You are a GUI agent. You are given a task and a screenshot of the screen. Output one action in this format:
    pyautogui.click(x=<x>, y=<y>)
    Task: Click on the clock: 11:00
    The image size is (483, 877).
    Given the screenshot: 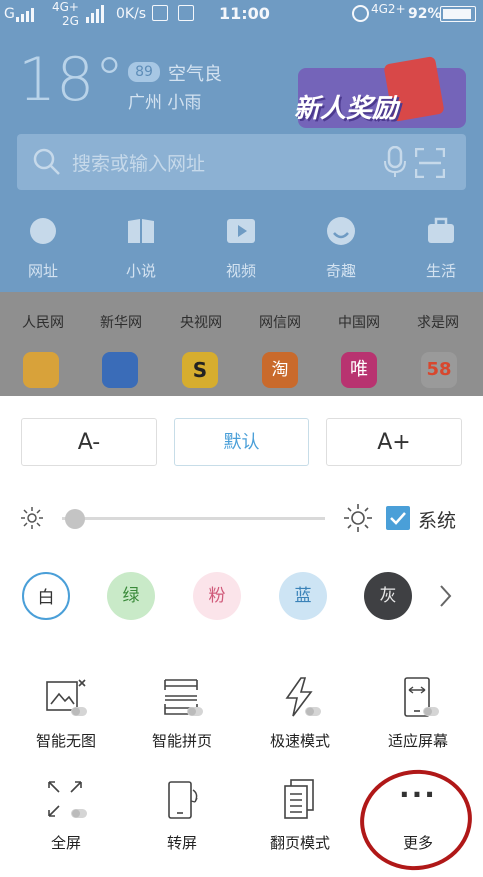 What is the action you would take?
    pyautogui.click(x=244, y=13)
    